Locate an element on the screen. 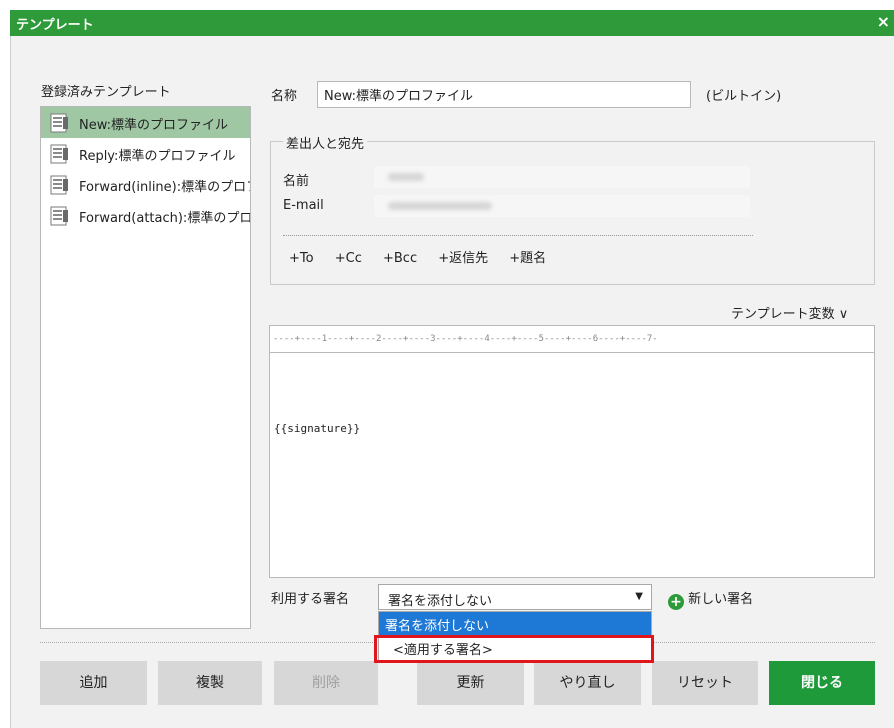 The height and width of the screenshot is (728, 894). sender-name-field is located at coordinates (562, 177).